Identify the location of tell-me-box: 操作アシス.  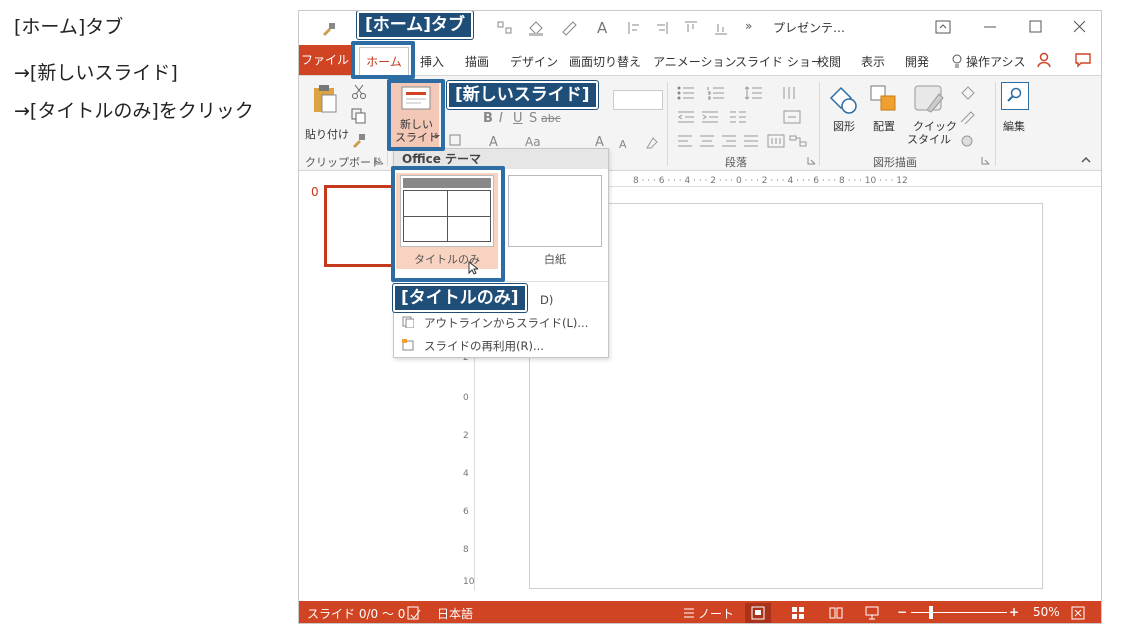
(996, 61).